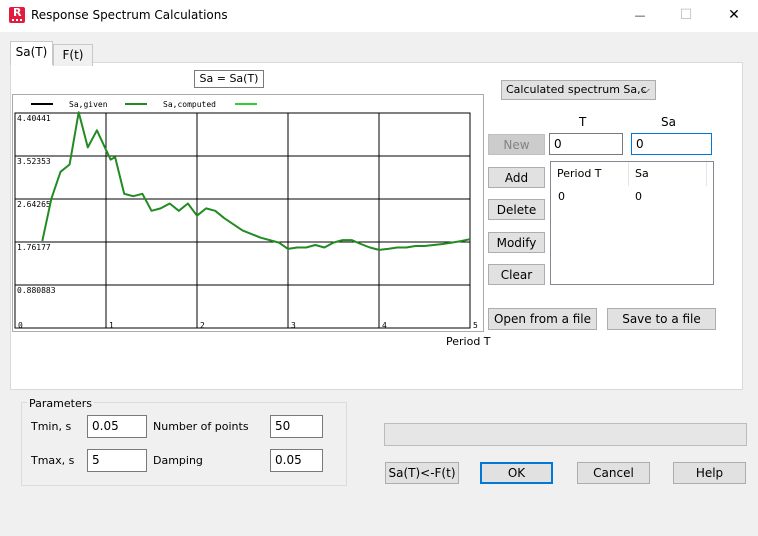 This screenshot has height=536, width=758. I want to click on new-button: New, so click(516, 144).